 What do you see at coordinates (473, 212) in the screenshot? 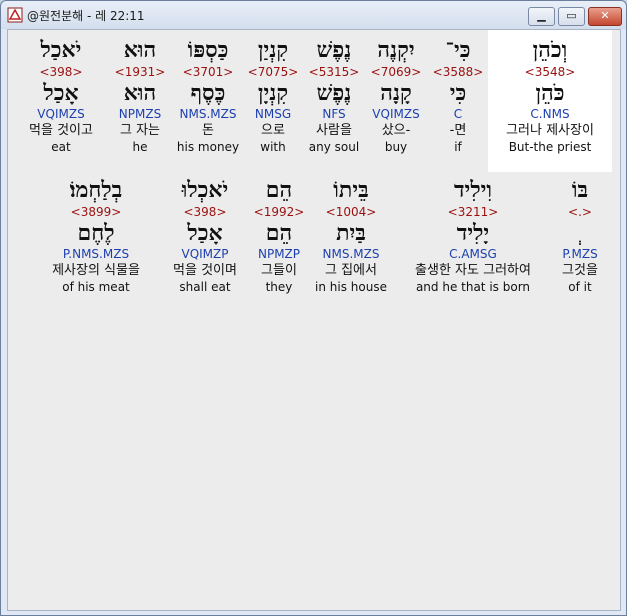
I see `strong-number: <3211>` at bounding box center [473, 212].